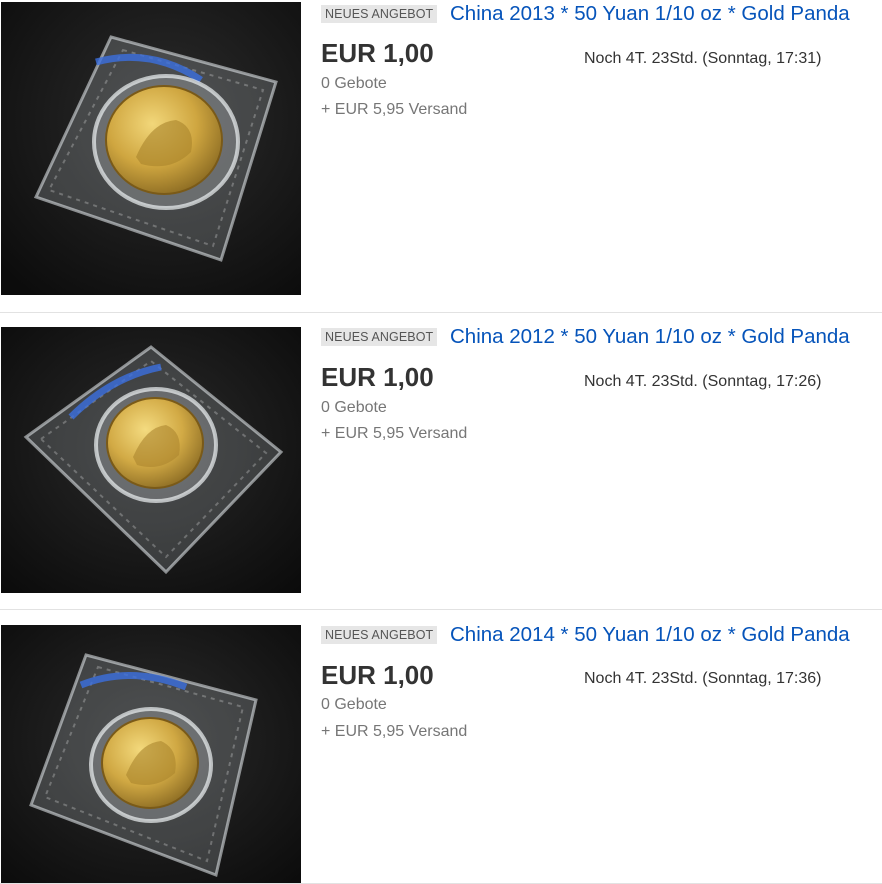 Image resolution: width=882 pixels, height=884 pixels. What do you see at coordinates (703, 678) in the screenshot?
I see `time-left: Noch 4T. 23Std. (Sonntag, 17:36)` at bounding box center [703, 678].